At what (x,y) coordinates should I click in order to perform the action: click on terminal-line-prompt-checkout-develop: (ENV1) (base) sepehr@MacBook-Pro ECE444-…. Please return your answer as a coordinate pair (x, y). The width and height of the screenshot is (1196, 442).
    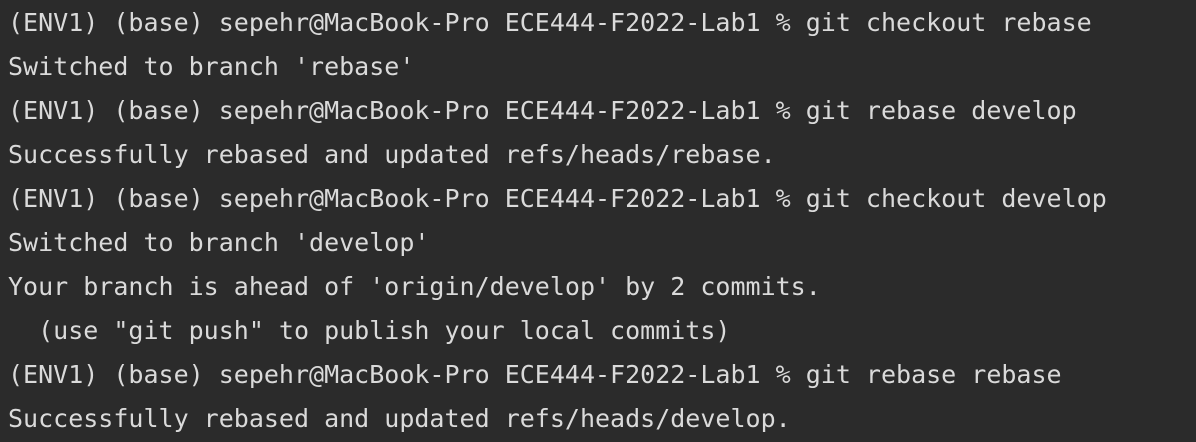
    Looking at the image, I should click on (557, 198).